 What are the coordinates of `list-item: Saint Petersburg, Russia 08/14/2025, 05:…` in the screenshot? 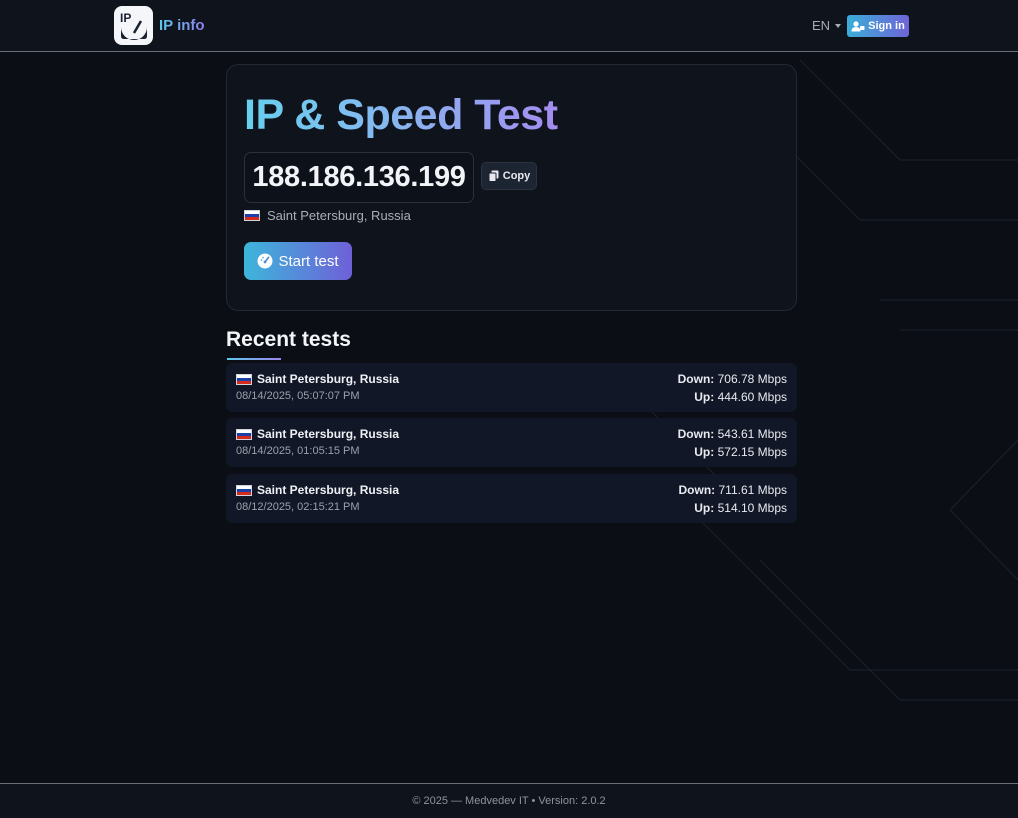 It's located at (511, 387).